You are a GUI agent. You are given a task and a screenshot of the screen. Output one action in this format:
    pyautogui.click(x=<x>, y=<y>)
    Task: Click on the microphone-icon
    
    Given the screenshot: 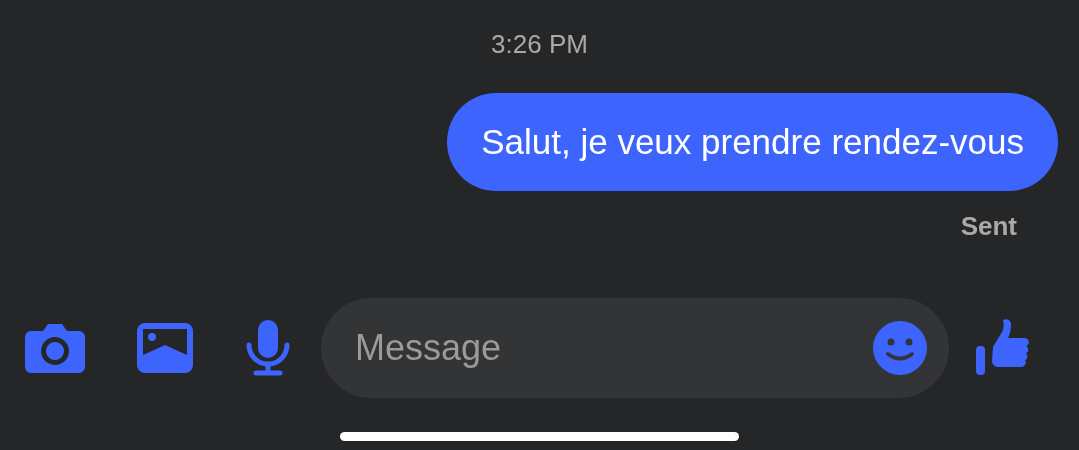 What is the action you would take?
    pyautogui.click(x=268, y=348)
    